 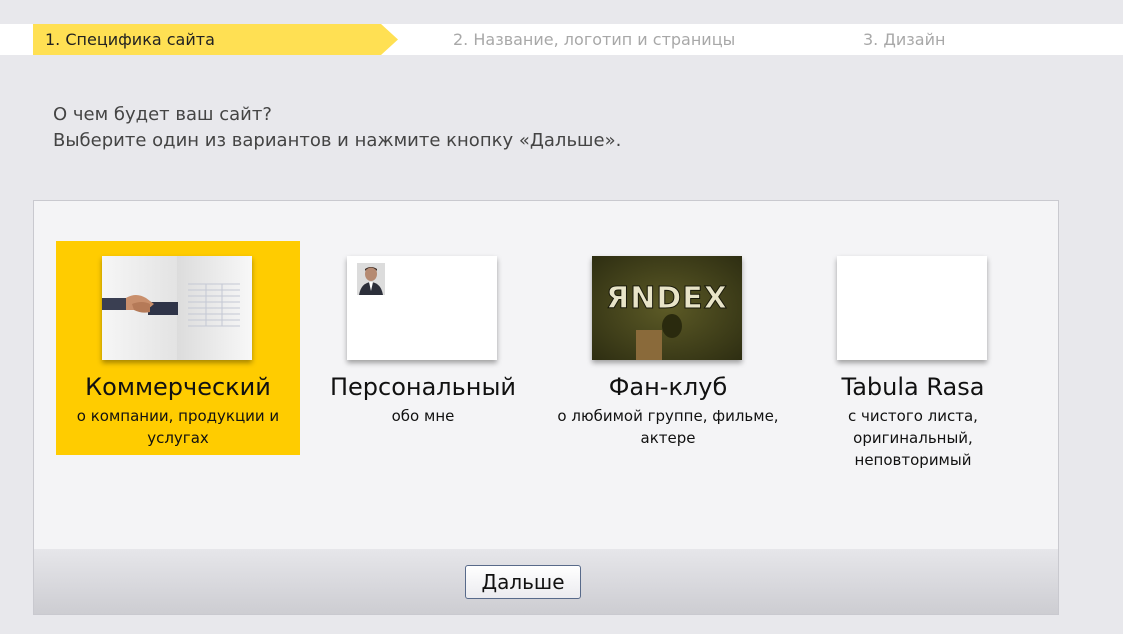 I want to click on intro-question: О чем будет ваш сайт?, so click(x=162, y=114).